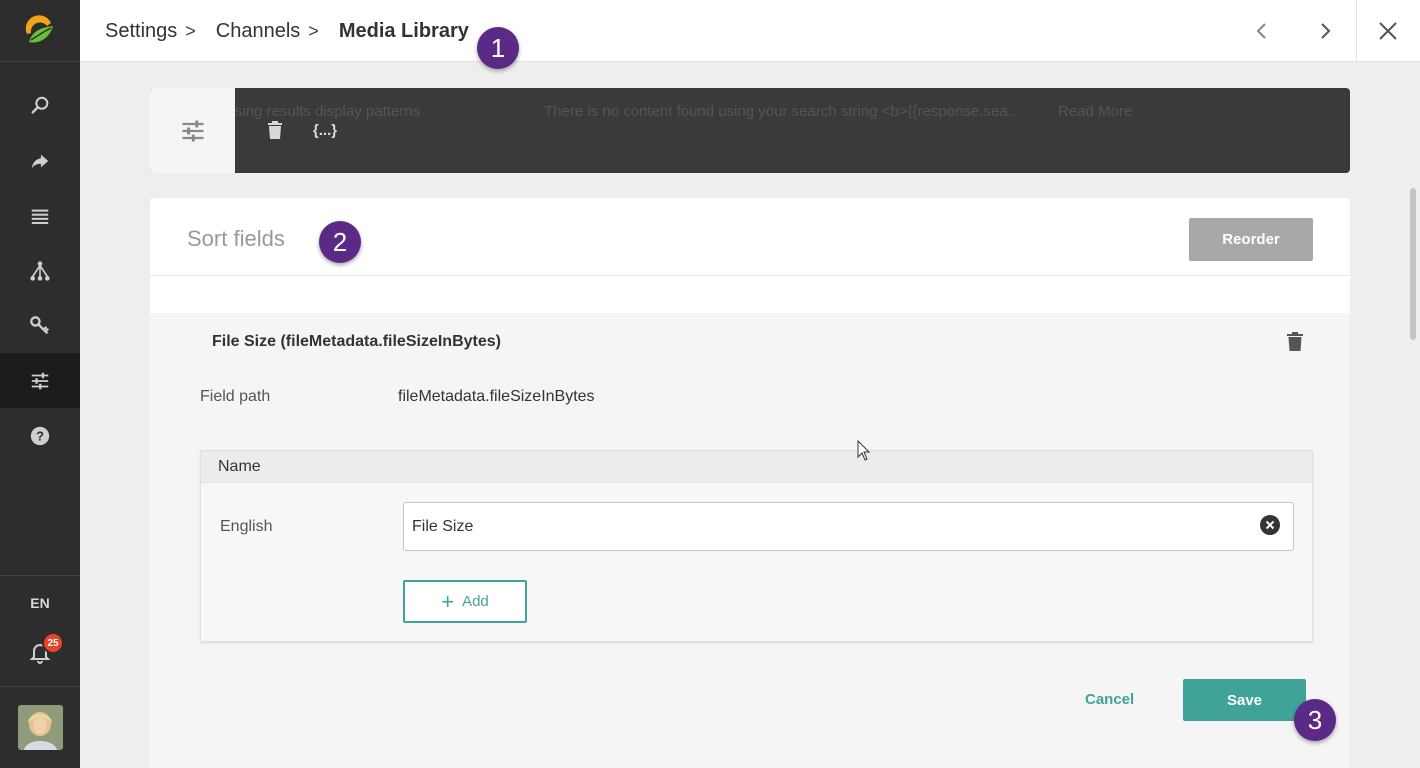 Image resolution: width=1420 pixels, height=768 pixels. What do you see at coordinates (235, 396) in the screenshot?
I see `field-path-label: Field path` at bounding box center [235, 396].